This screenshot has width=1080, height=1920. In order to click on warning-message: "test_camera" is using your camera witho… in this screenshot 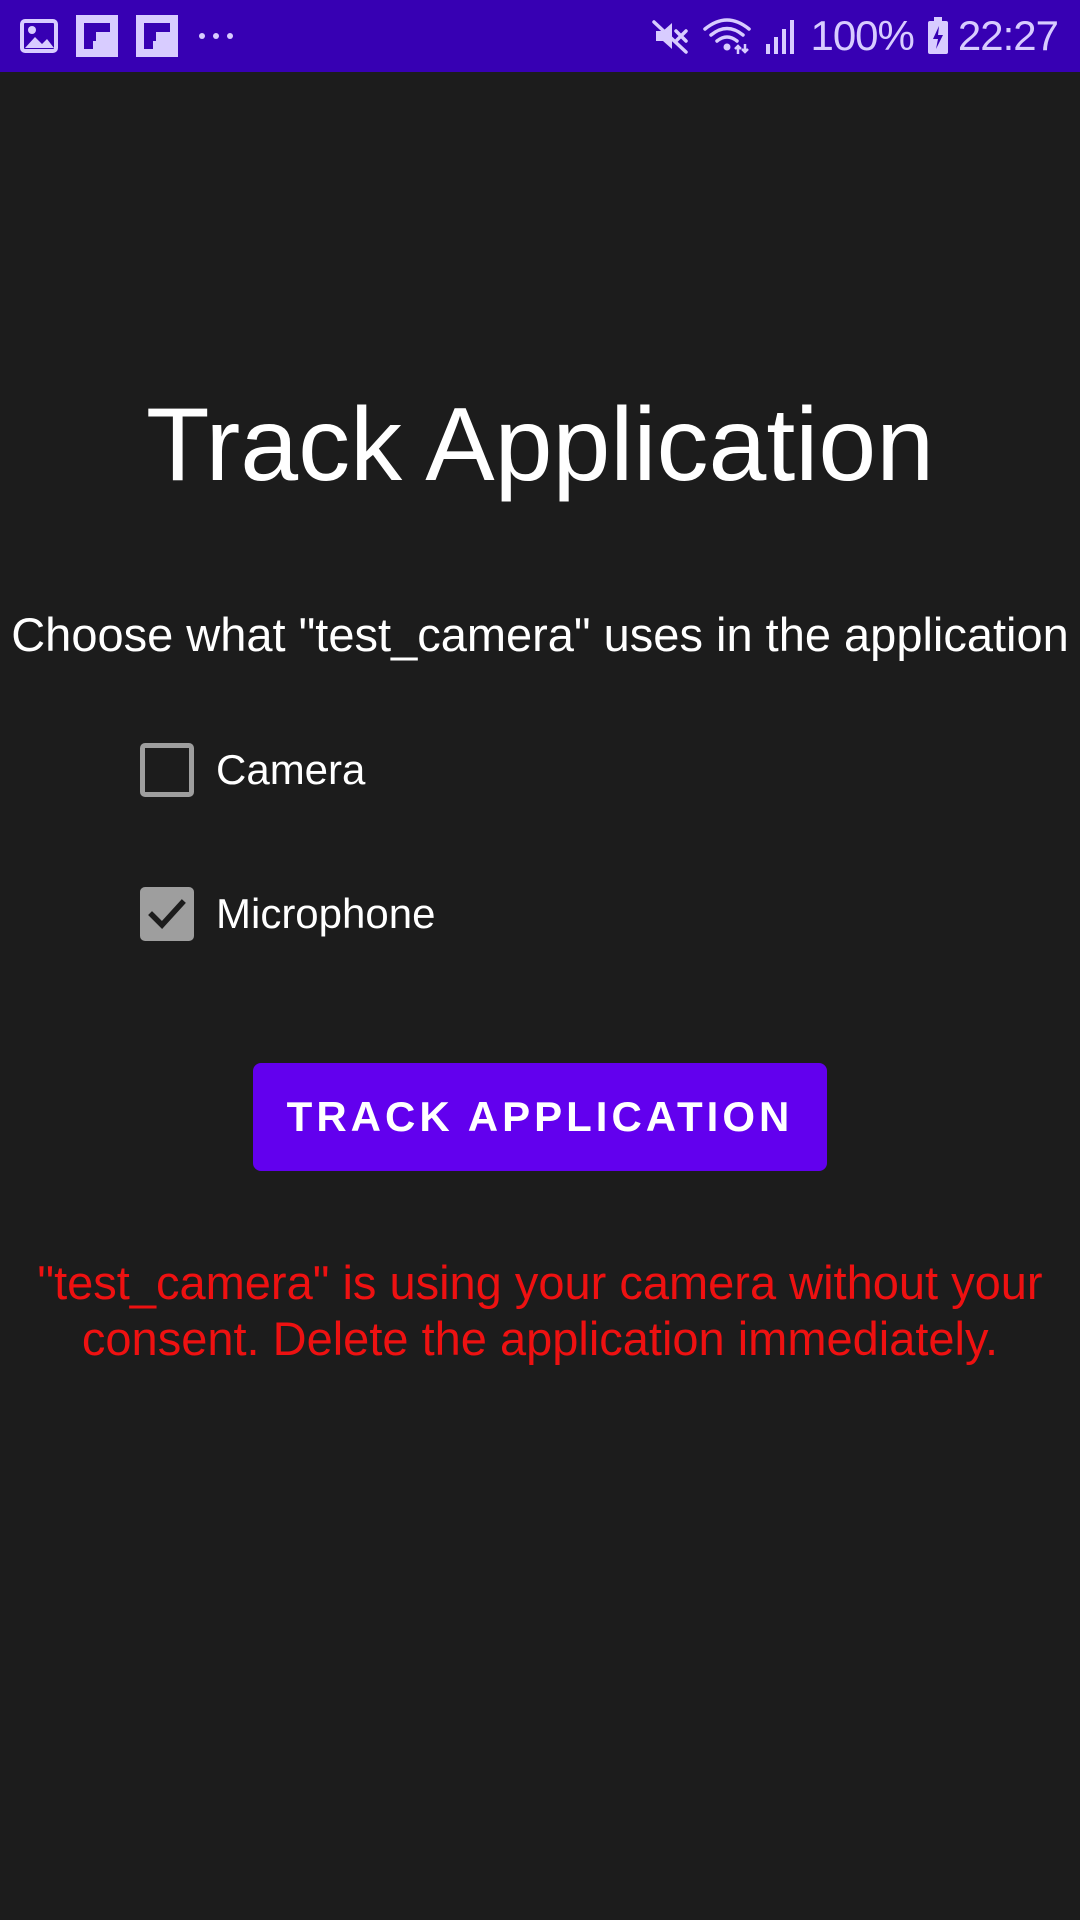, I will do `click(540, 1310)`.